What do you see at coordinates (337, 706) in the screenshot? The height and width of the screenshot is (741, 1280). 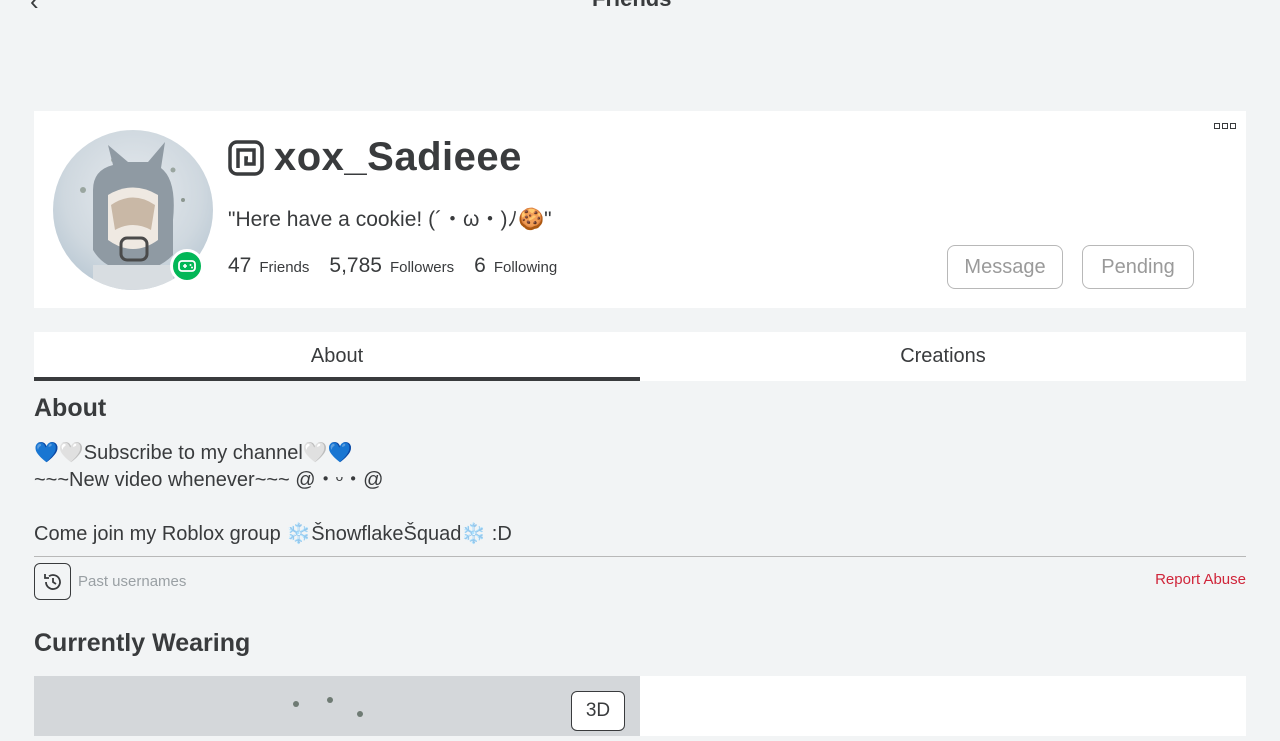 I see `avatar-preview` at bounding box center [337, 706].